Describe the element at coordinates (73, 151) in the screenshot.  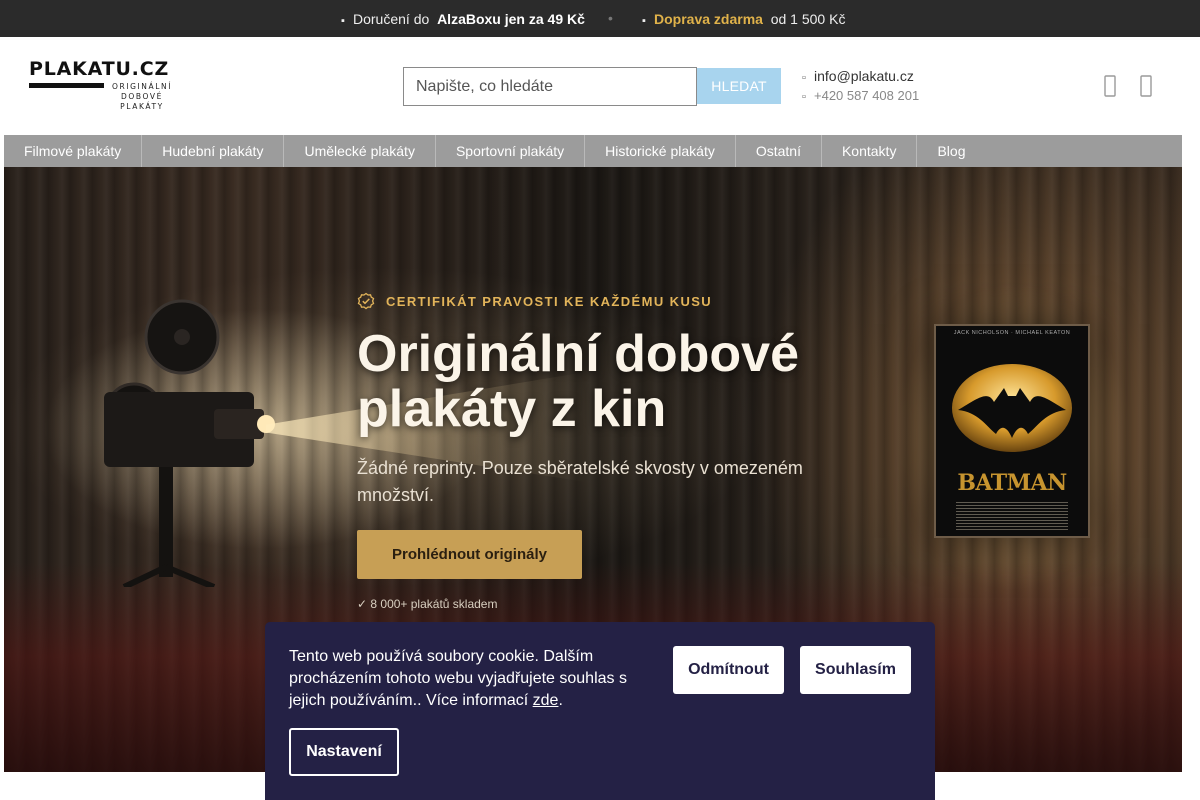
I see `nav-item-film-posters: Filmové plakáty` at that location.